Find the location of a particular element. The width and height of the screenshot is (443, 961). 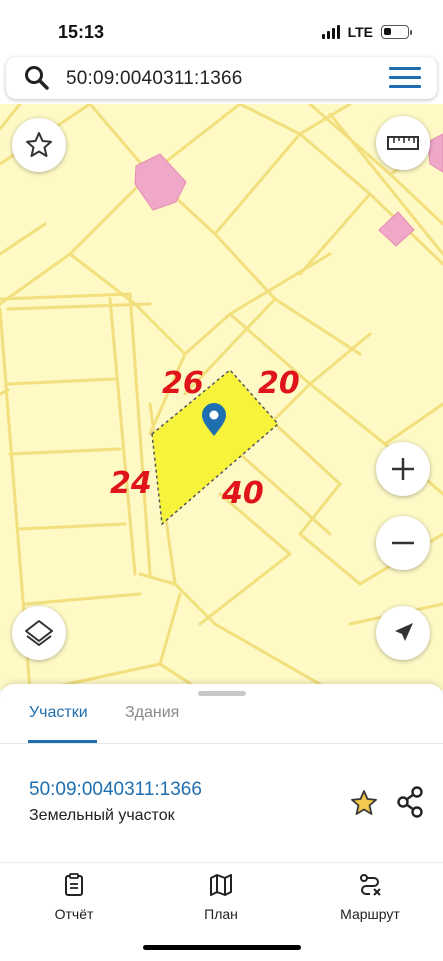

favorite-map-button is located at coordinates (39, 145).